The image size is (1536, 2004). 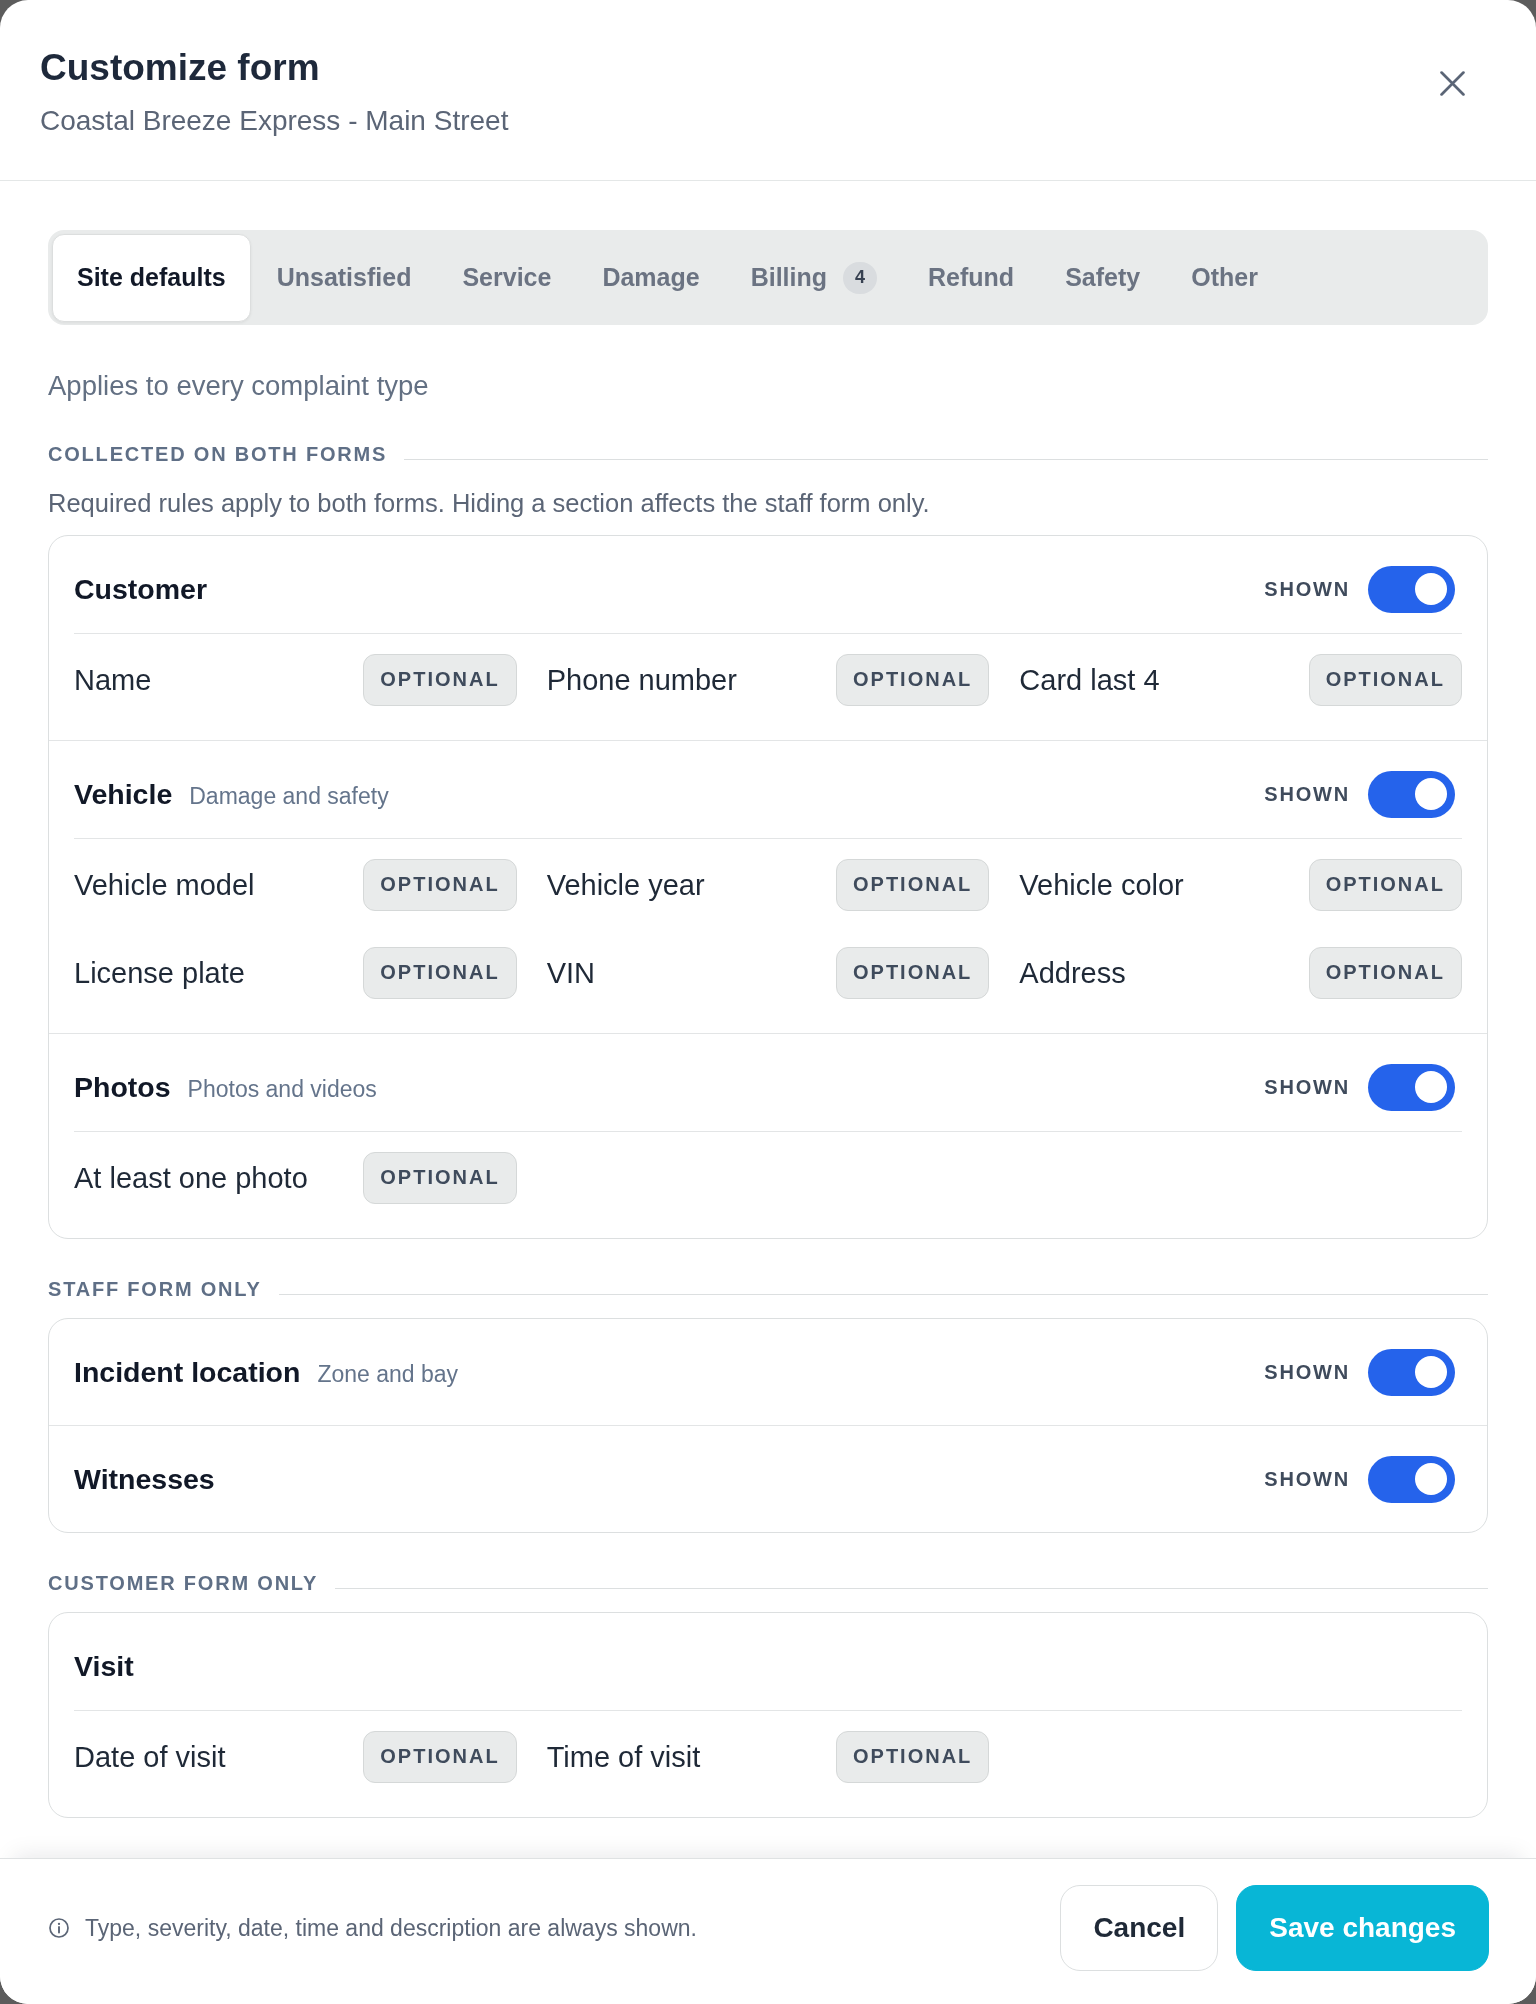 What do you see at coordinates (159, 973) in the screenshot?
I see `field-label: License plate` at bounding box center [159, 973].